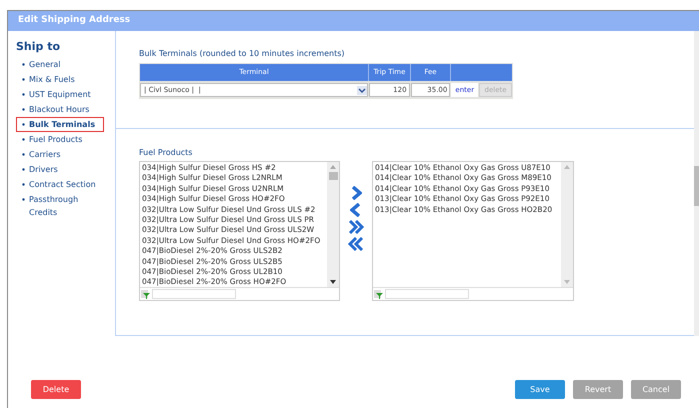  Describe the element at coordinates (45, 64) in the screenshot. I see `sidebar-link: General` at that location.